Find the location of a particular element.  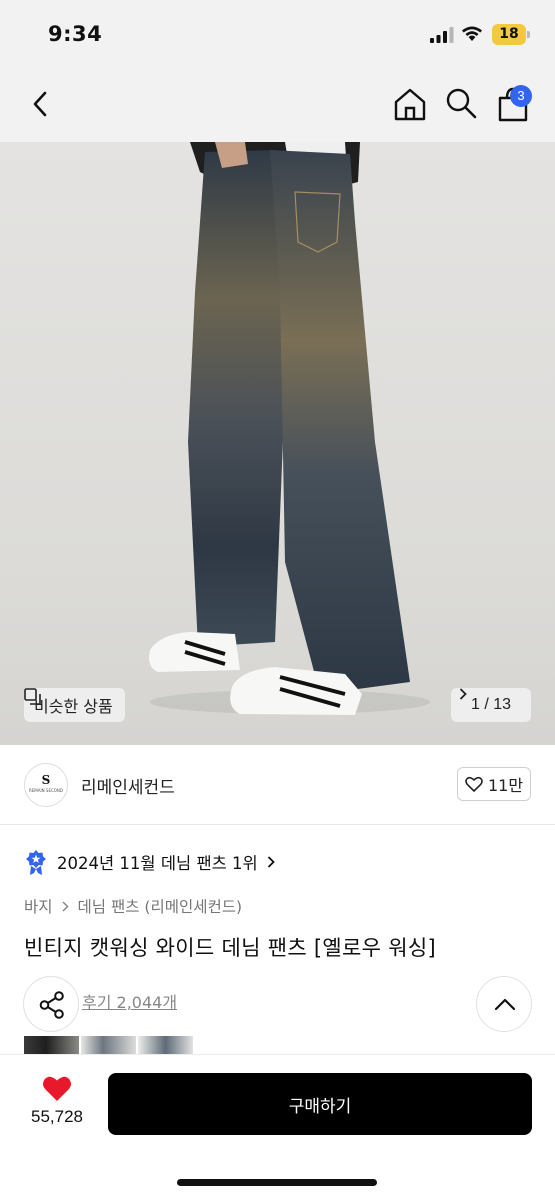

copy-squares-icon is located at coordinates (32, 696).